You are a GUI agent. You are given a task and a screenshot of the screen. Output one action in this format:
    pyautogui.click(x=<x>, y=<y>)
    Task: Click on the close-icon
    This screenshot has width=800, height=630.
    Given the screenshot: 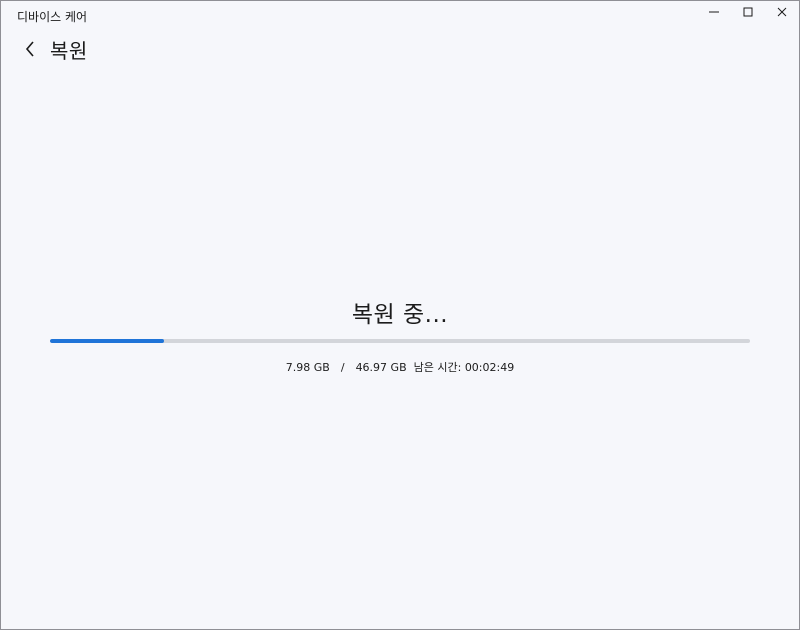 What is the action you would take?
    pyautogui.click(x=782, y=12)
    